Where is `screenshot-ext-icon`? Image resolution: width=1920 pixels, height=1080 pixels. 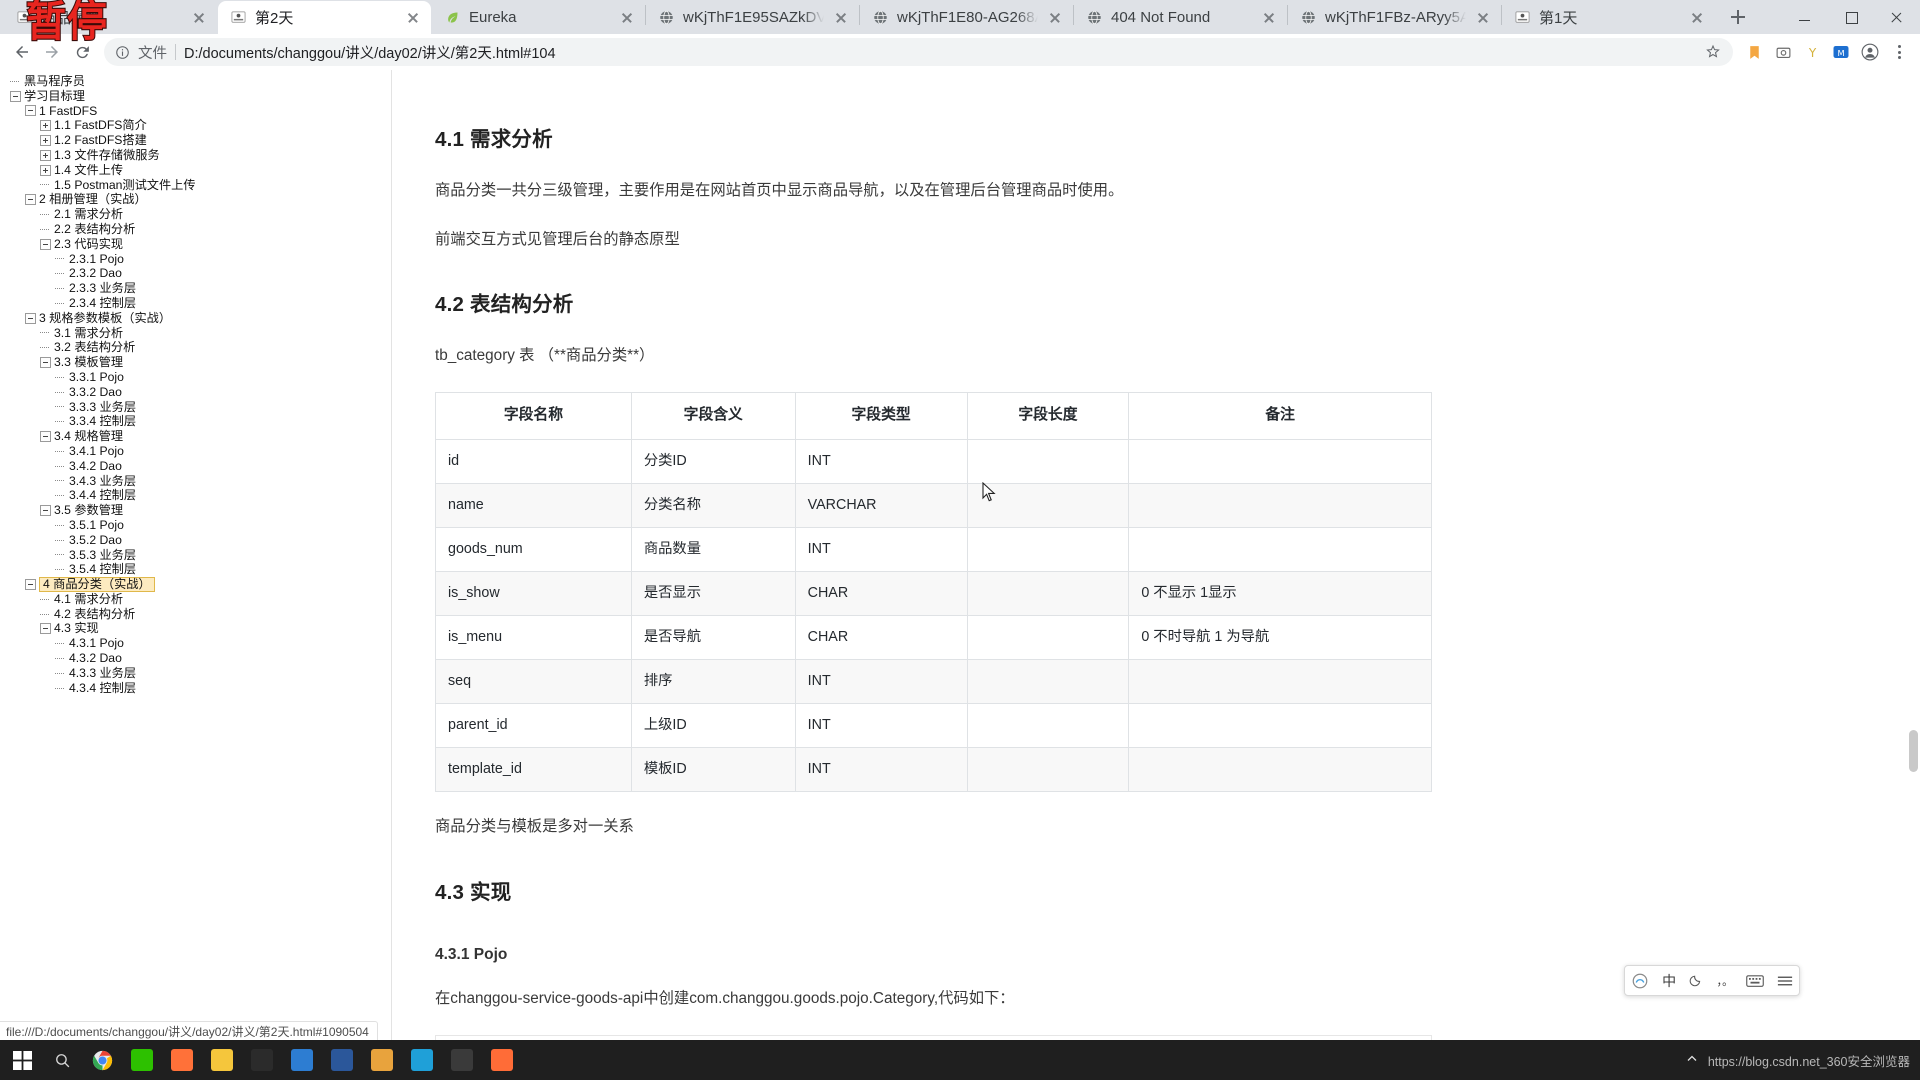 screenshot-ext-icon is located at coordinates (1783, 52).